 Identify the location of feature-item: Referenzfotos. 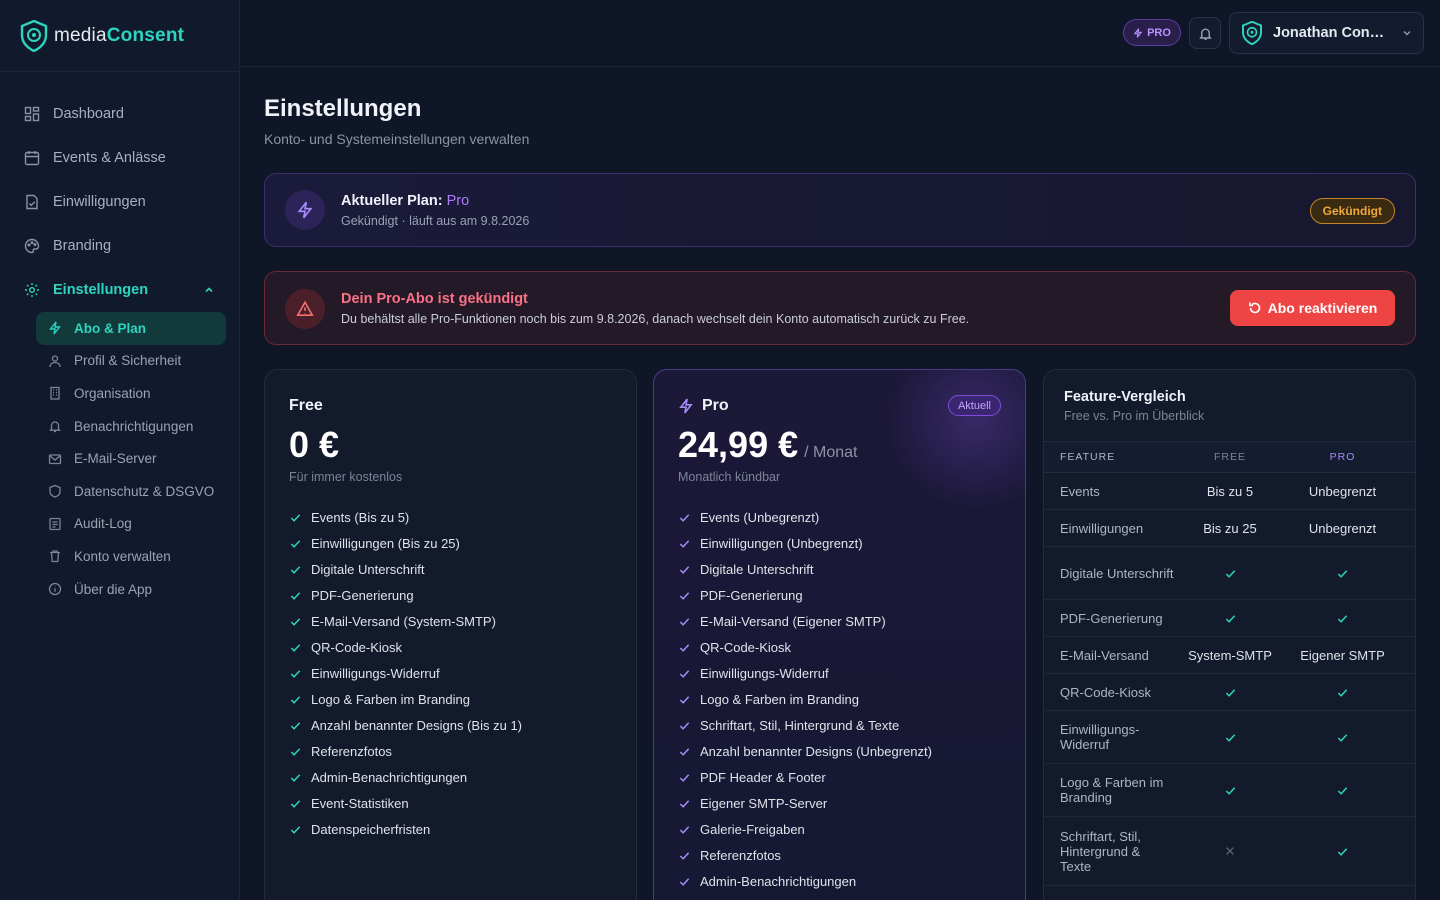
(805, 855).